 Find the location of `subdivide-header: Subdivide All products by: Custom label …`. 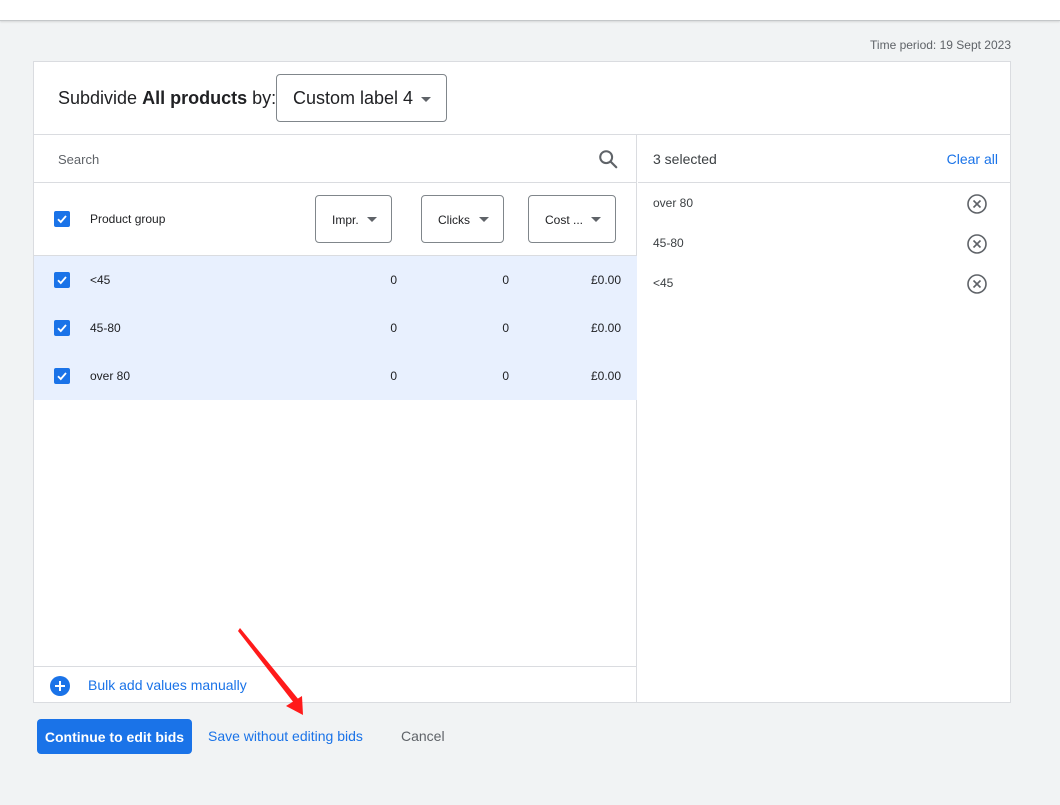

subdivide-header: Subdivide All products by: Custom label … is located at coordinates (522, 98).